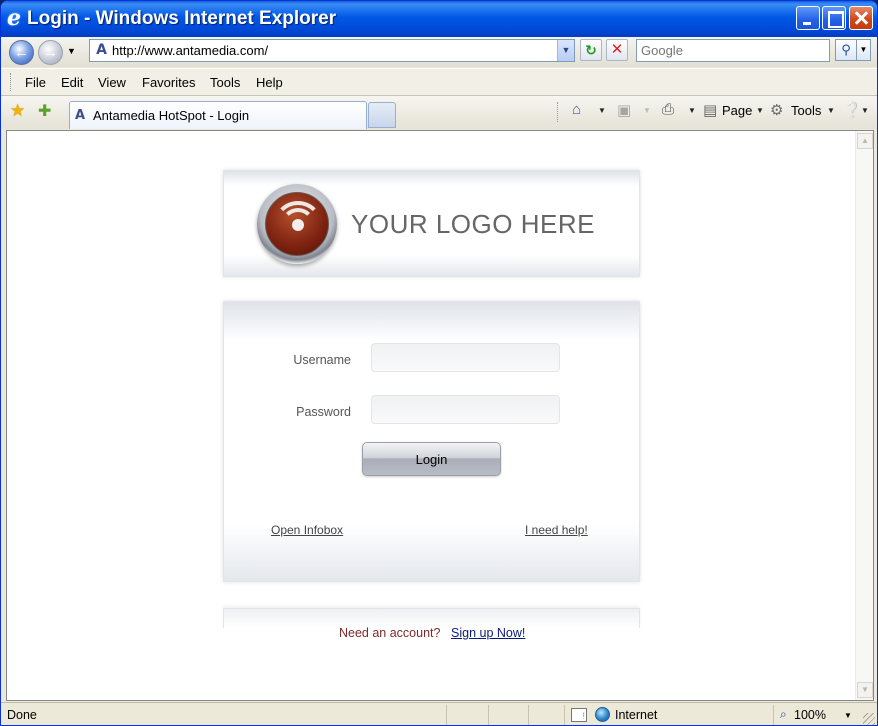  I want to click on wifi-logo-icon, so click(297, 224).